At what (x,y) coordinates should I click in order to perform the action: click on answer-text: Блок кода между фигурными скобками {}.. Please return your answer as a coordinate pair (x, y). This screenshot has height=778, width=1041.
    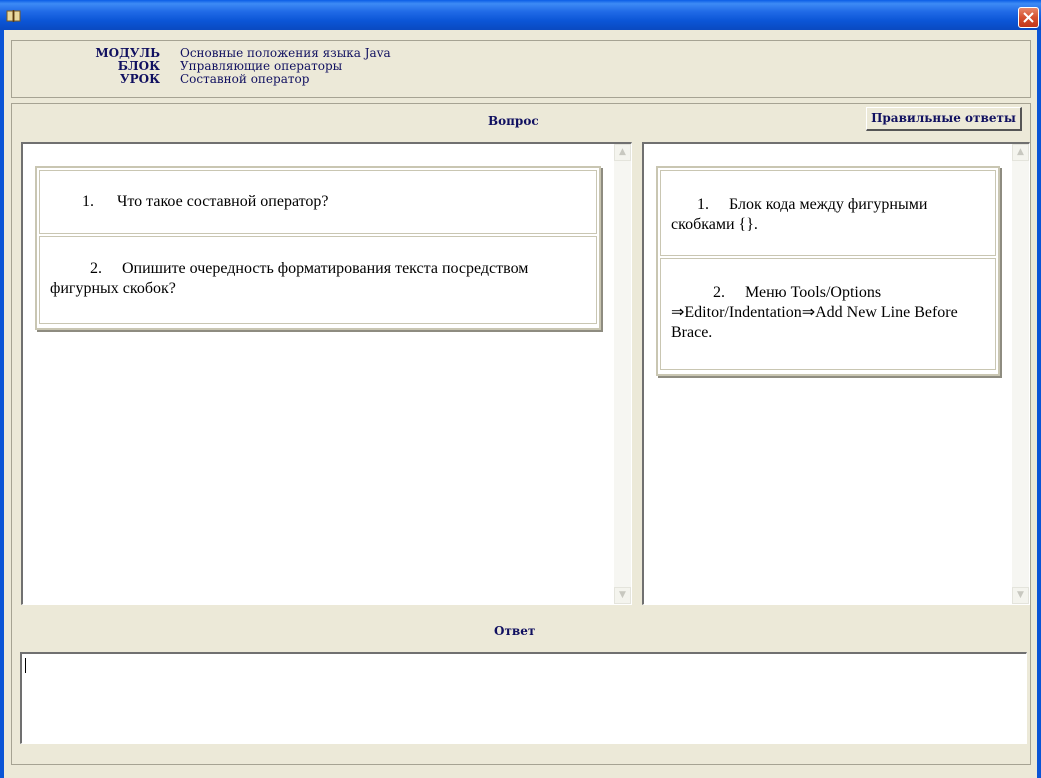
    Looking at the image, I should click on (799, 214).